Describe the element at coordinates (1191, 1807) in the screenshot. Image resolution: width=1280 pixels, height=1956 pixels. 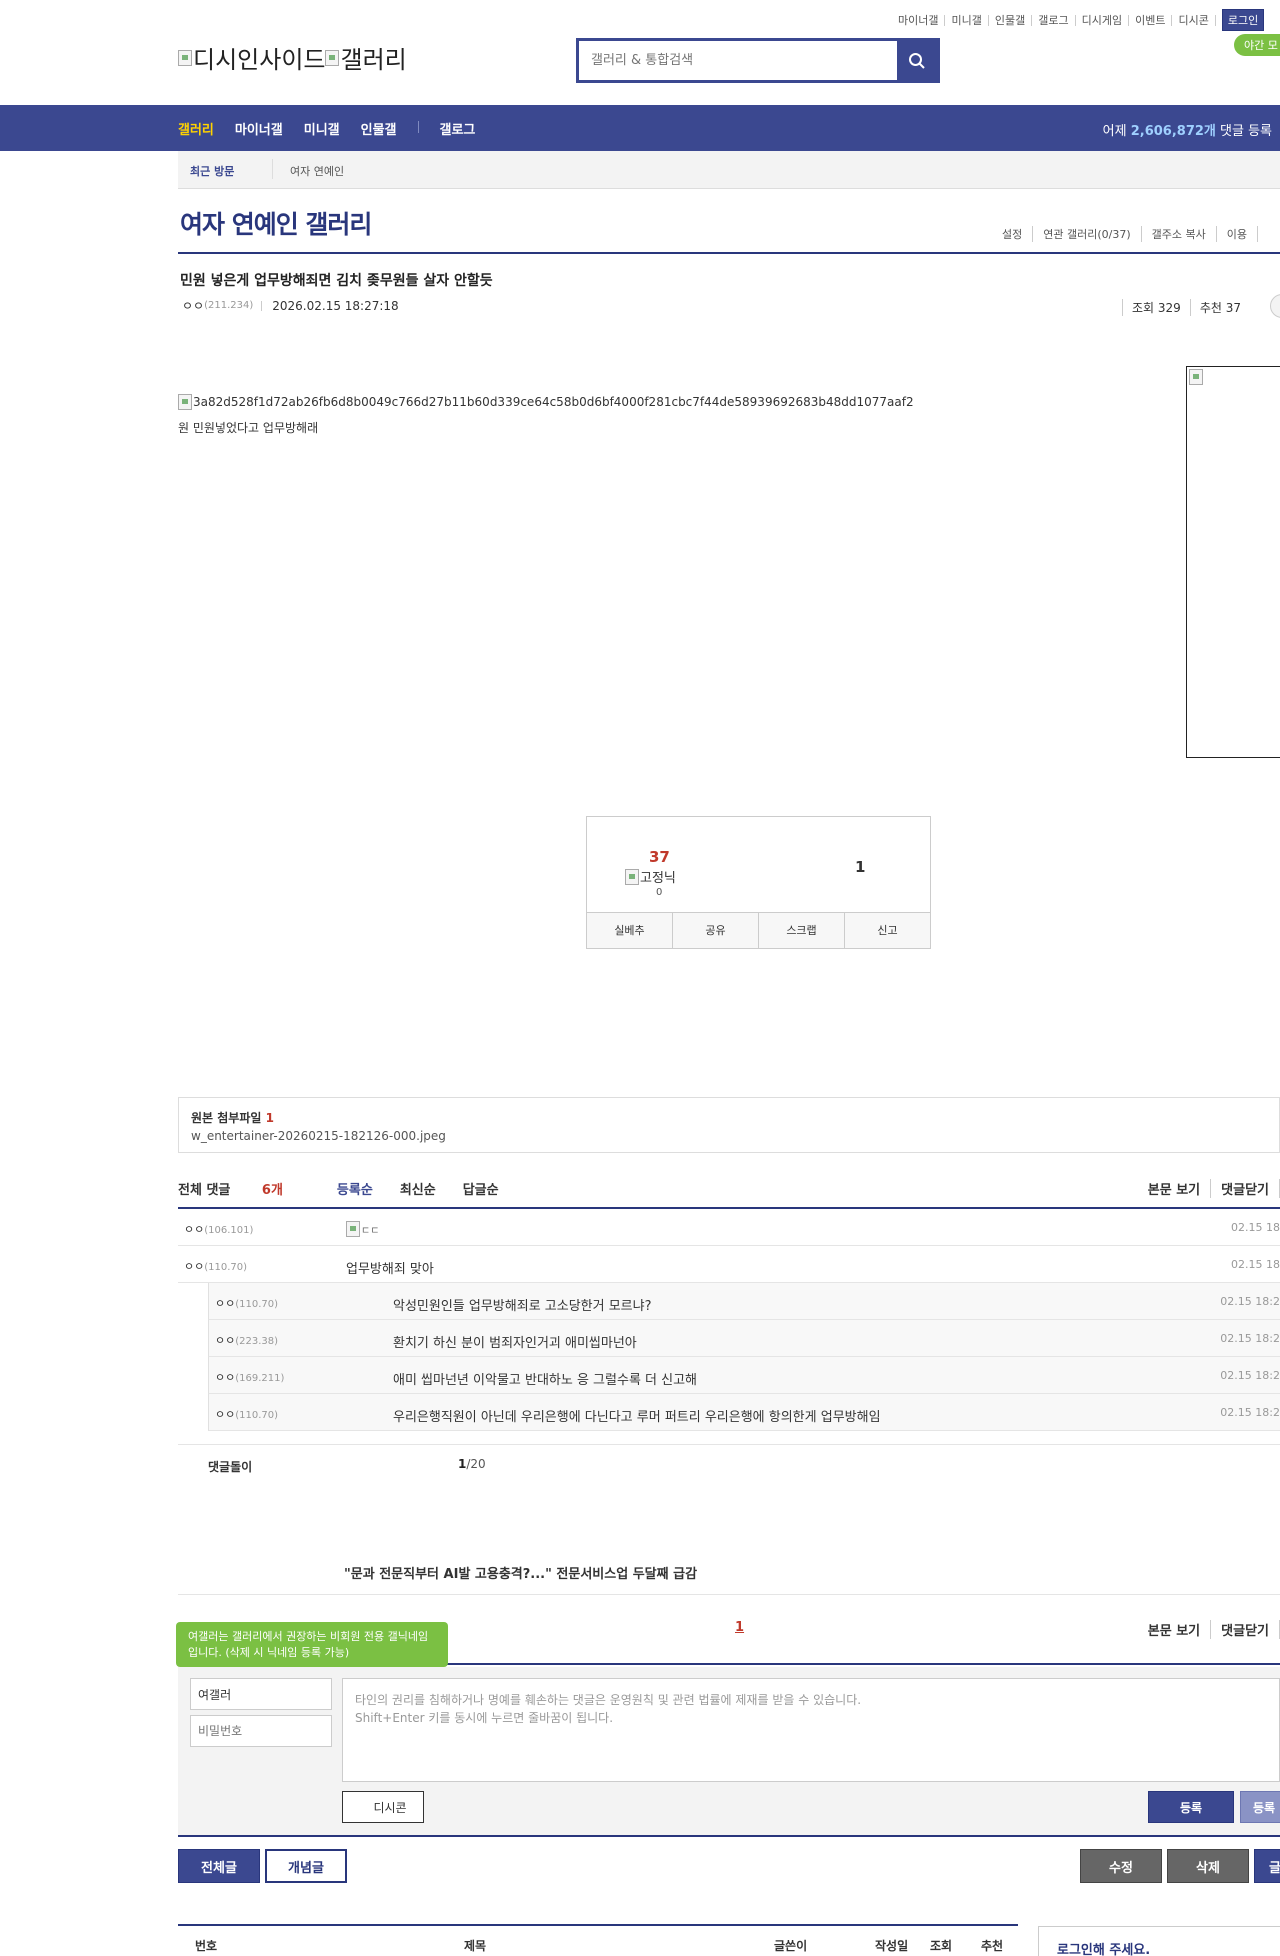
I see `submit-comment-button: 등록` at that location.